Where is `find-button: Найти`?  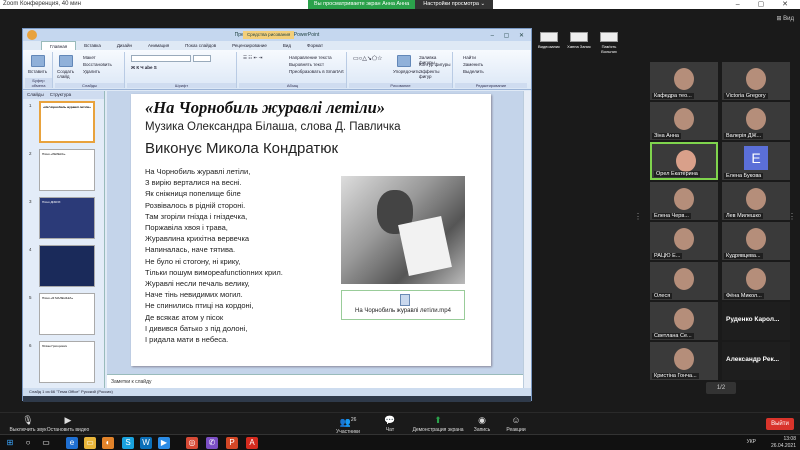 find-button: Найти is located at coordinates (469, 57).